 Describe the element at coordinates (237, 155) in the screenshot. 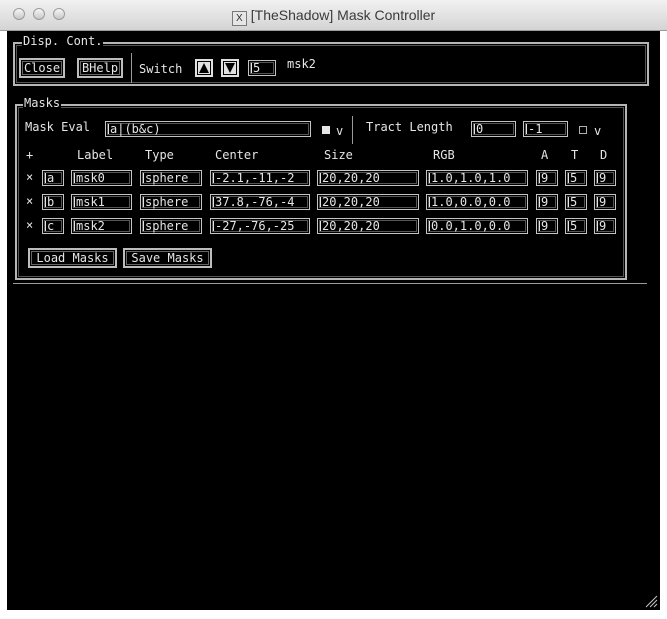

I see `header-center: Center` at that location.